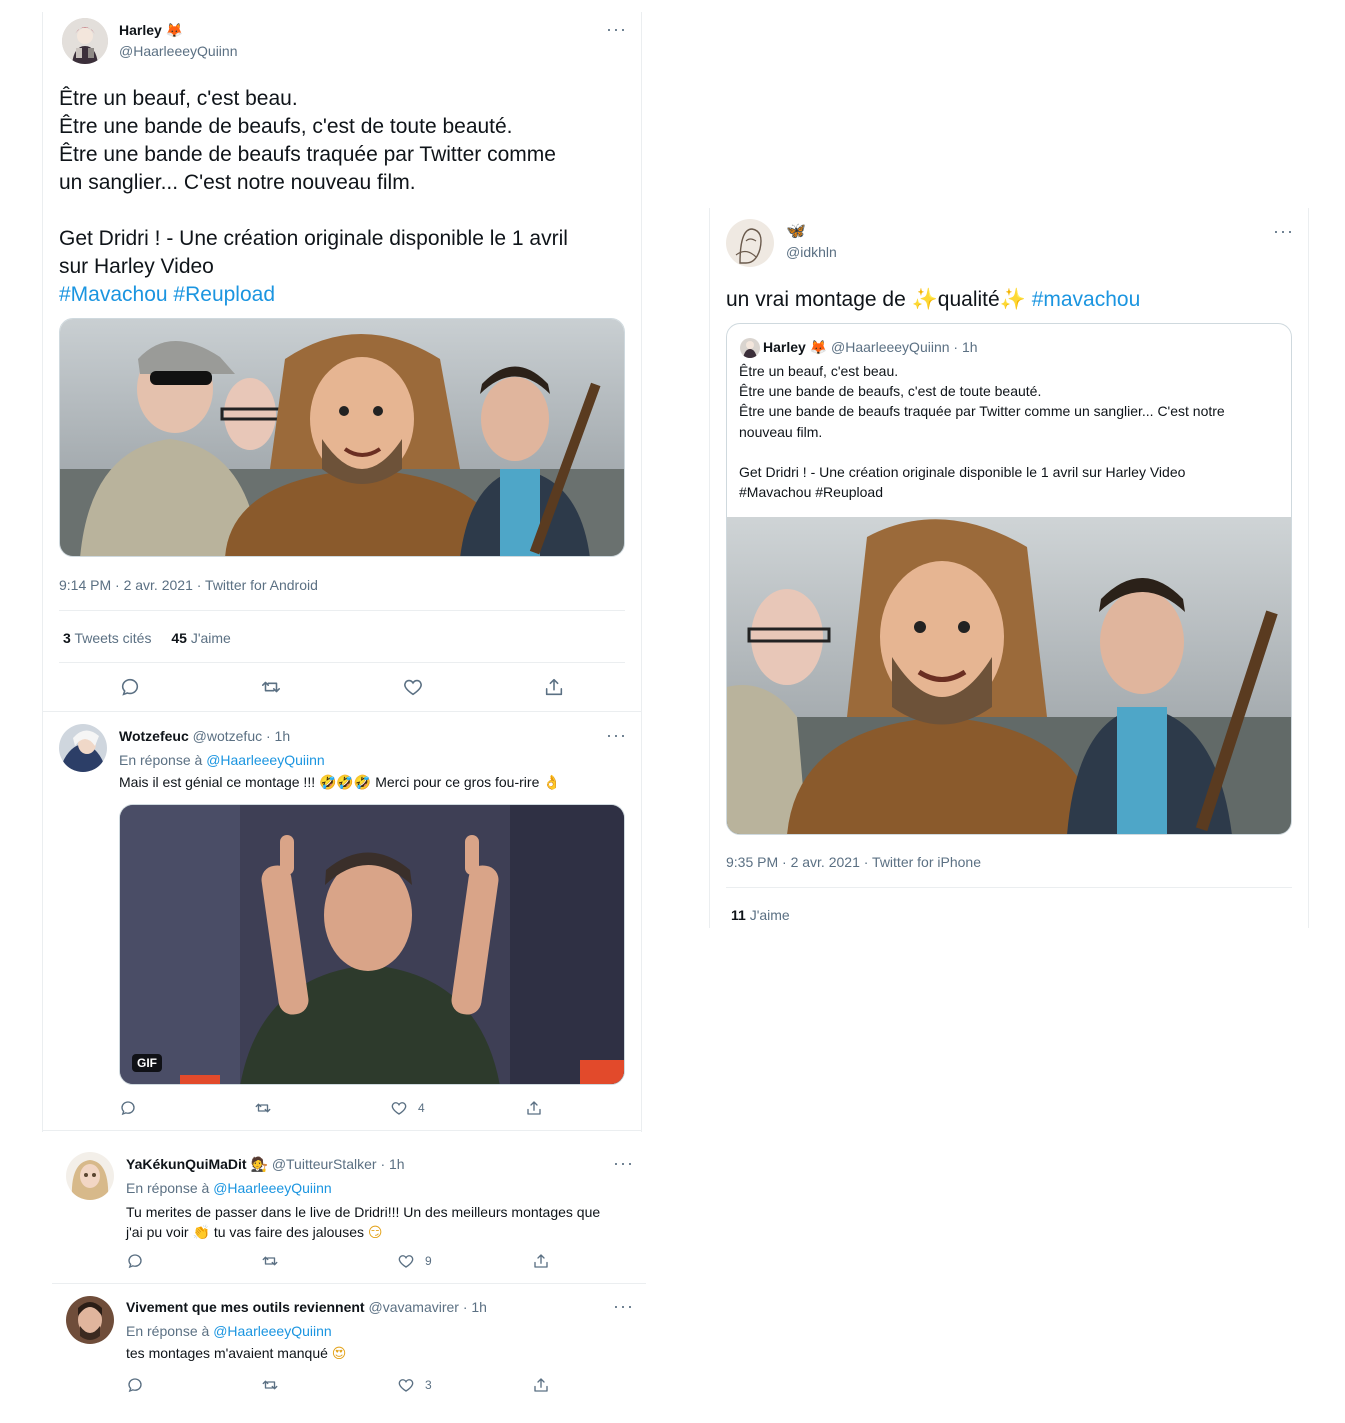 Image resolution: width=1345 pixels, height=1423 pixels. I want to click on author-handle: @HaarleeeyQuiinn, so click(178, 51).